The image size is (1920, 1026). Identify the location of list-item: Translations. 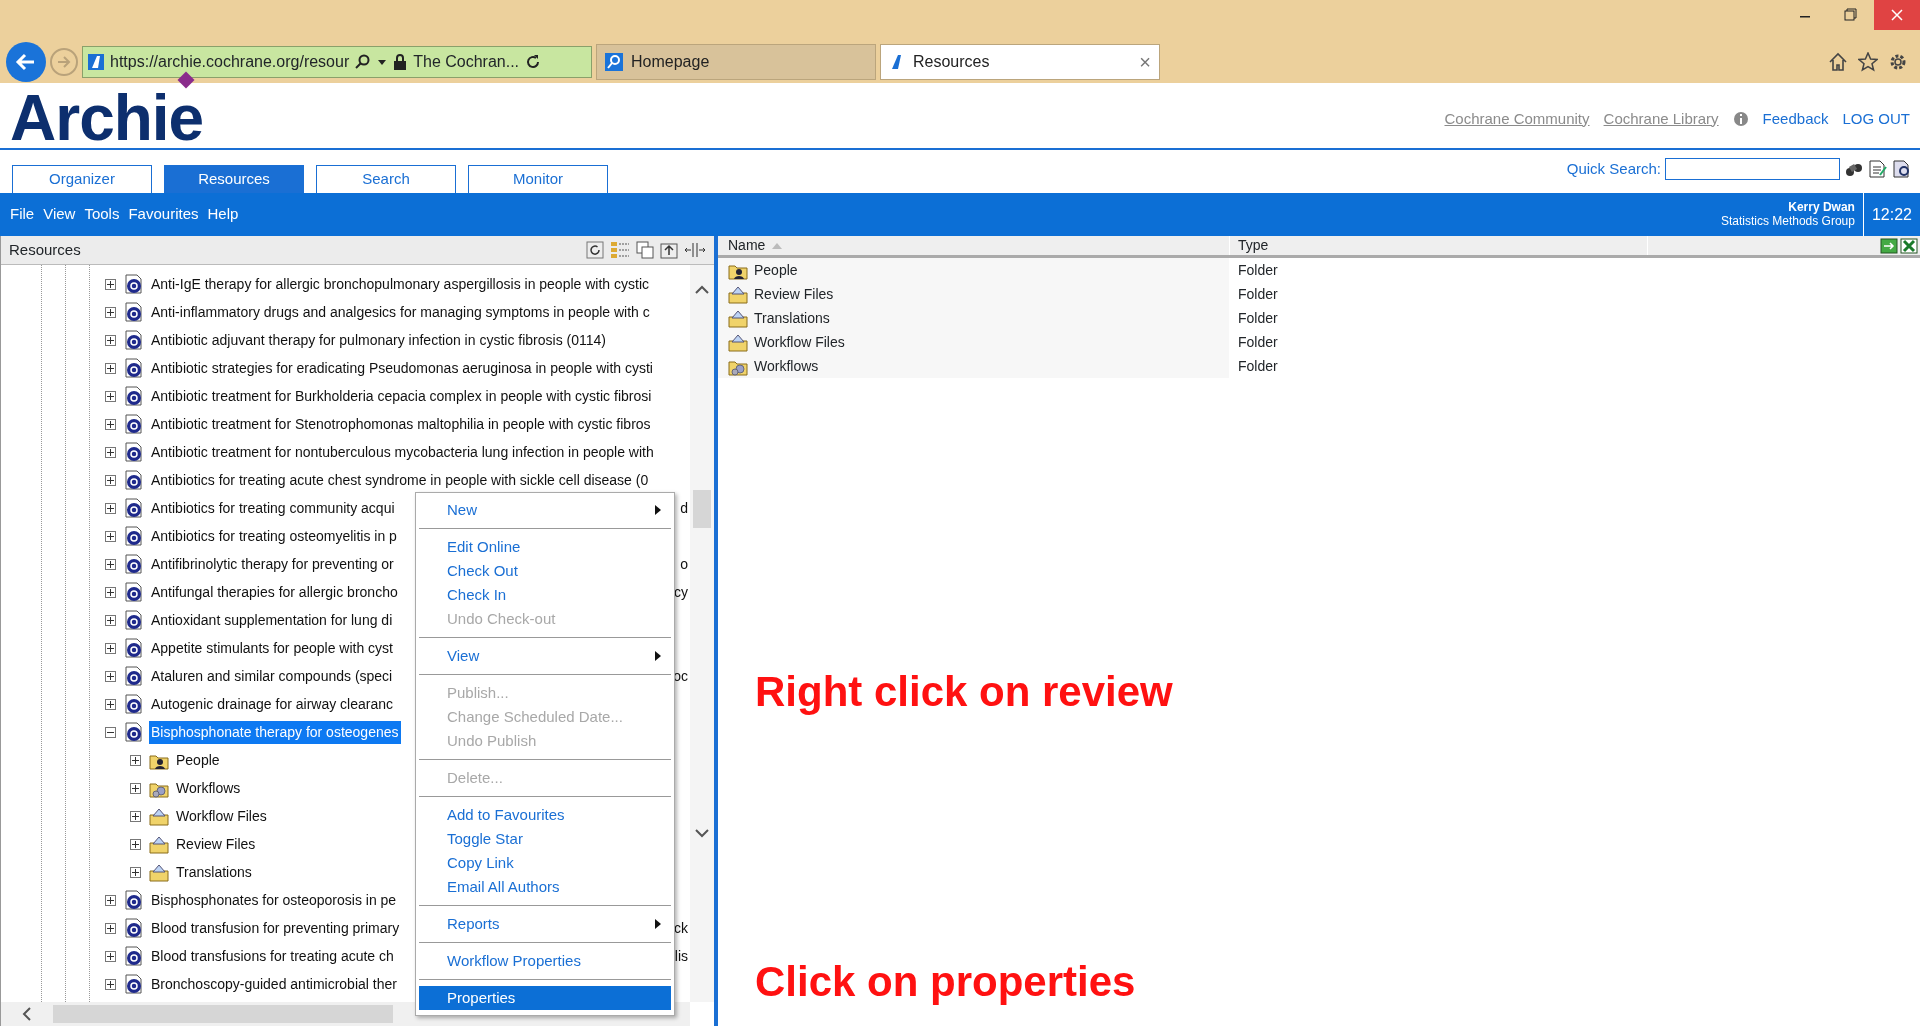
(792, 318).